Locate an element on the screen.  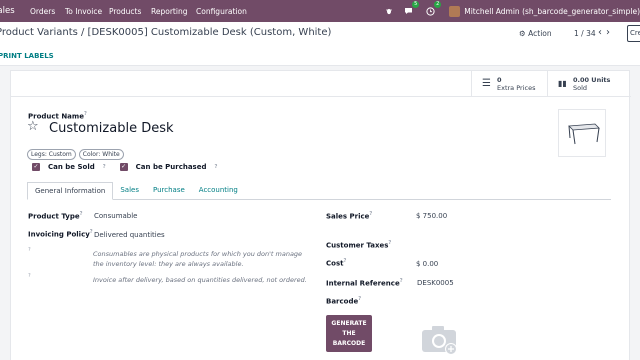
internal-reference-label: Internal Reference? is located at coordinates (364, 283).